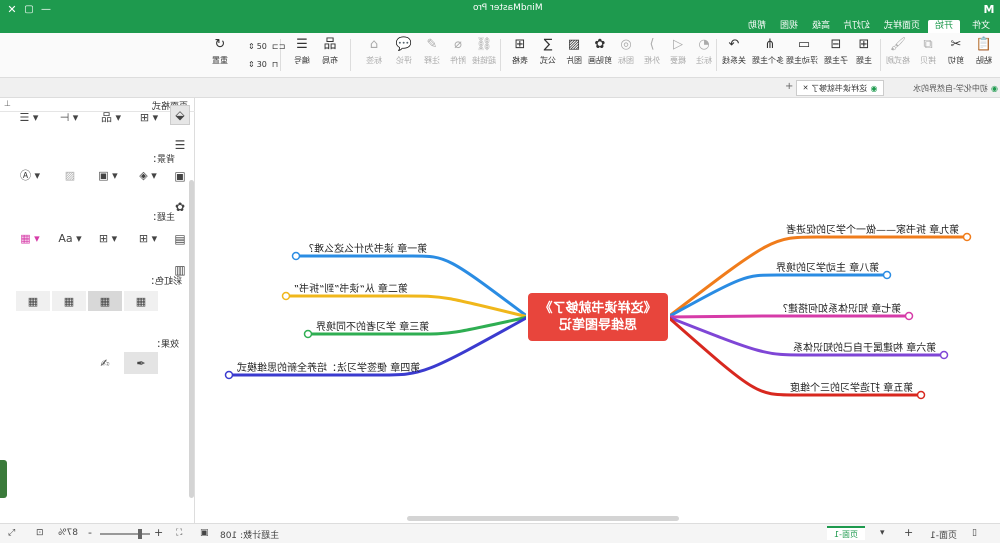 The width and height of the screenshot is (1000, 543). Describe the element at coordinates (328, 366) in the screenshot. I see `branch-left-4-topic: 第四章 便签学习法：培养全新的思维模式` at that location.